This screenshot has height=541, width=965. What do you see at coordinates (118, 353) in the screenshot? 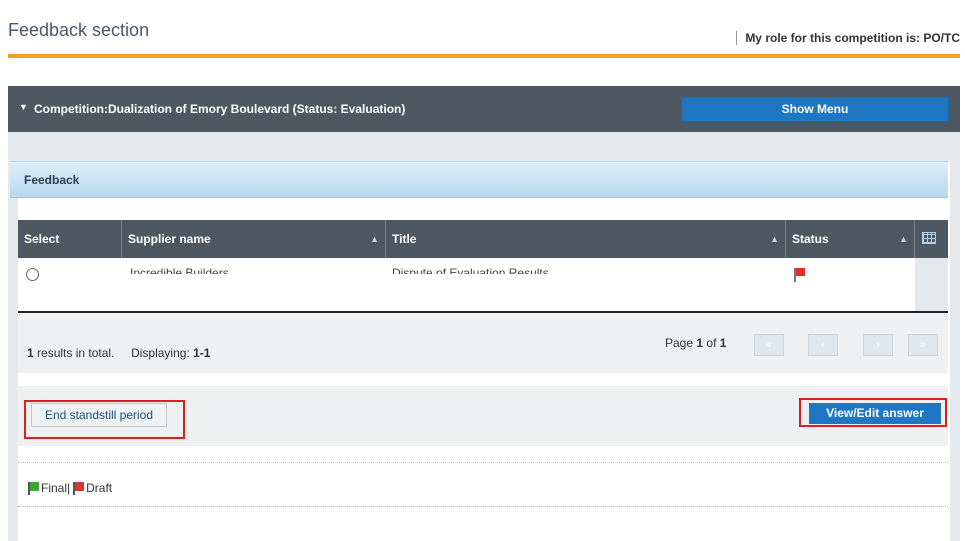
I see `results-summary: 1 results in total. Displaying: 1-1` at bounding box center [118, 353].